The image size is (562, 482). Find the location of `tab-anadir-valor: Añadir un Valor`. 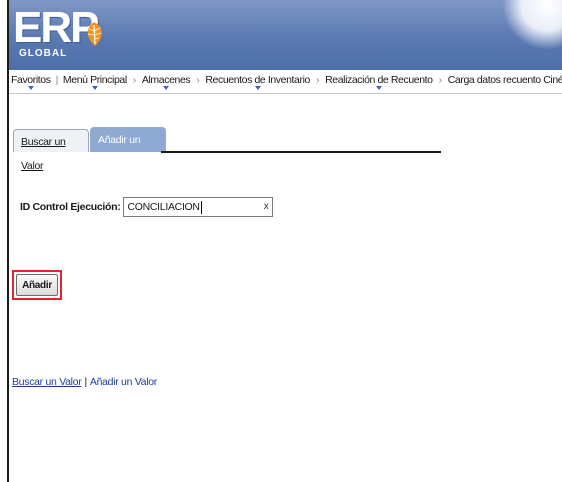

tab-anadir-valor: Añadir un Valor is located at coordinates (128, 148).